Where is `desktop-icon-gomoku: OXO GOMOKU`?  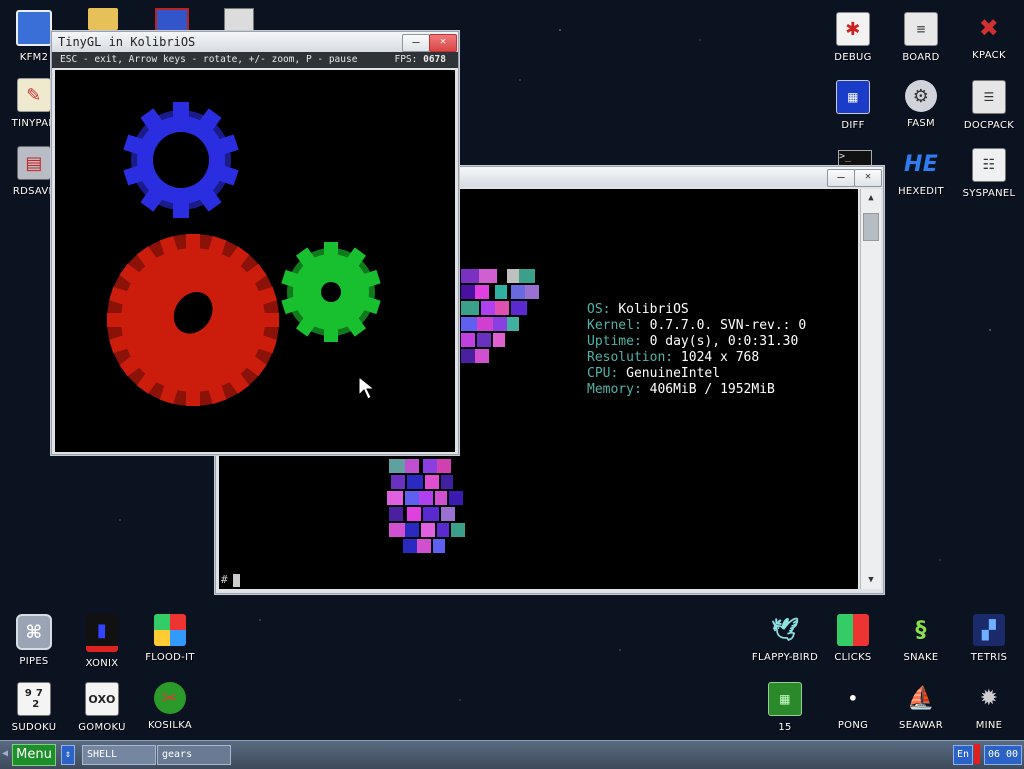
desktop-icon-gomoku: OXO GOMOKU is located at coordinates (102, 707).